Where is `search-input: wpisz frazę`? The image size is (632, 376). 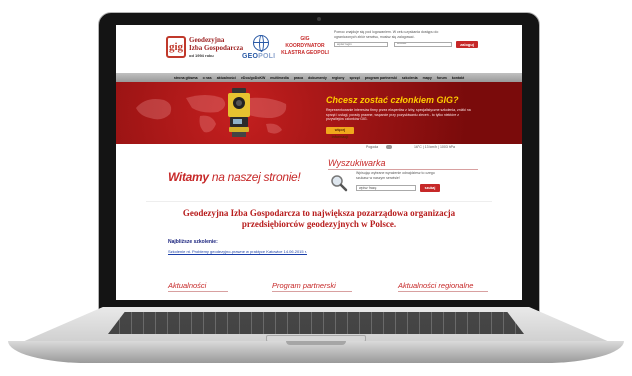
search-input: wpisz frazę is located at coordinates (386, 188).